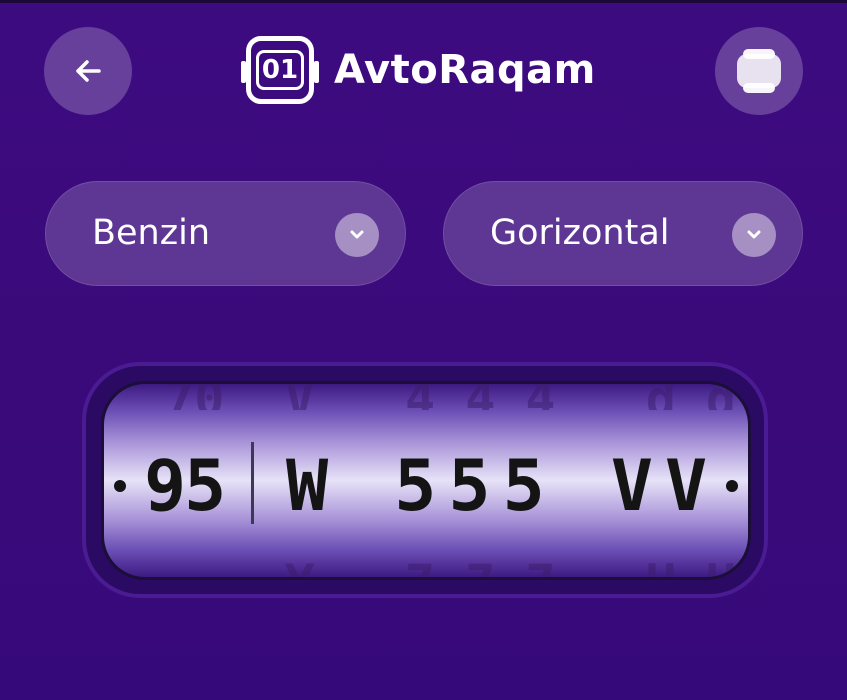 The height and width of the screenshot is (700, 847). What do you see at coordinates (502, 486) in the screenshot?
I see `plate-number: W 555 VV` at bounding box center [502, 486].